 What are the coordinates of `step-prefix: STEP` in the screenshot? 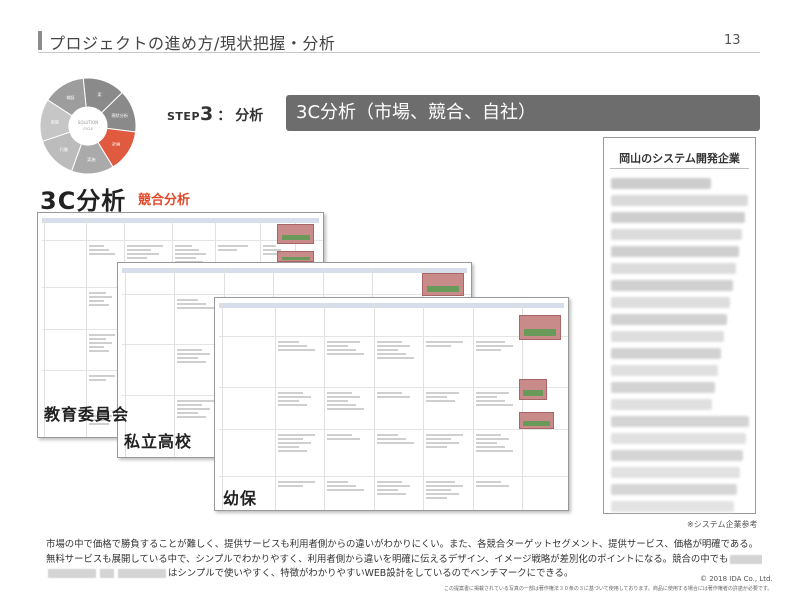 It's located at (184, 116).